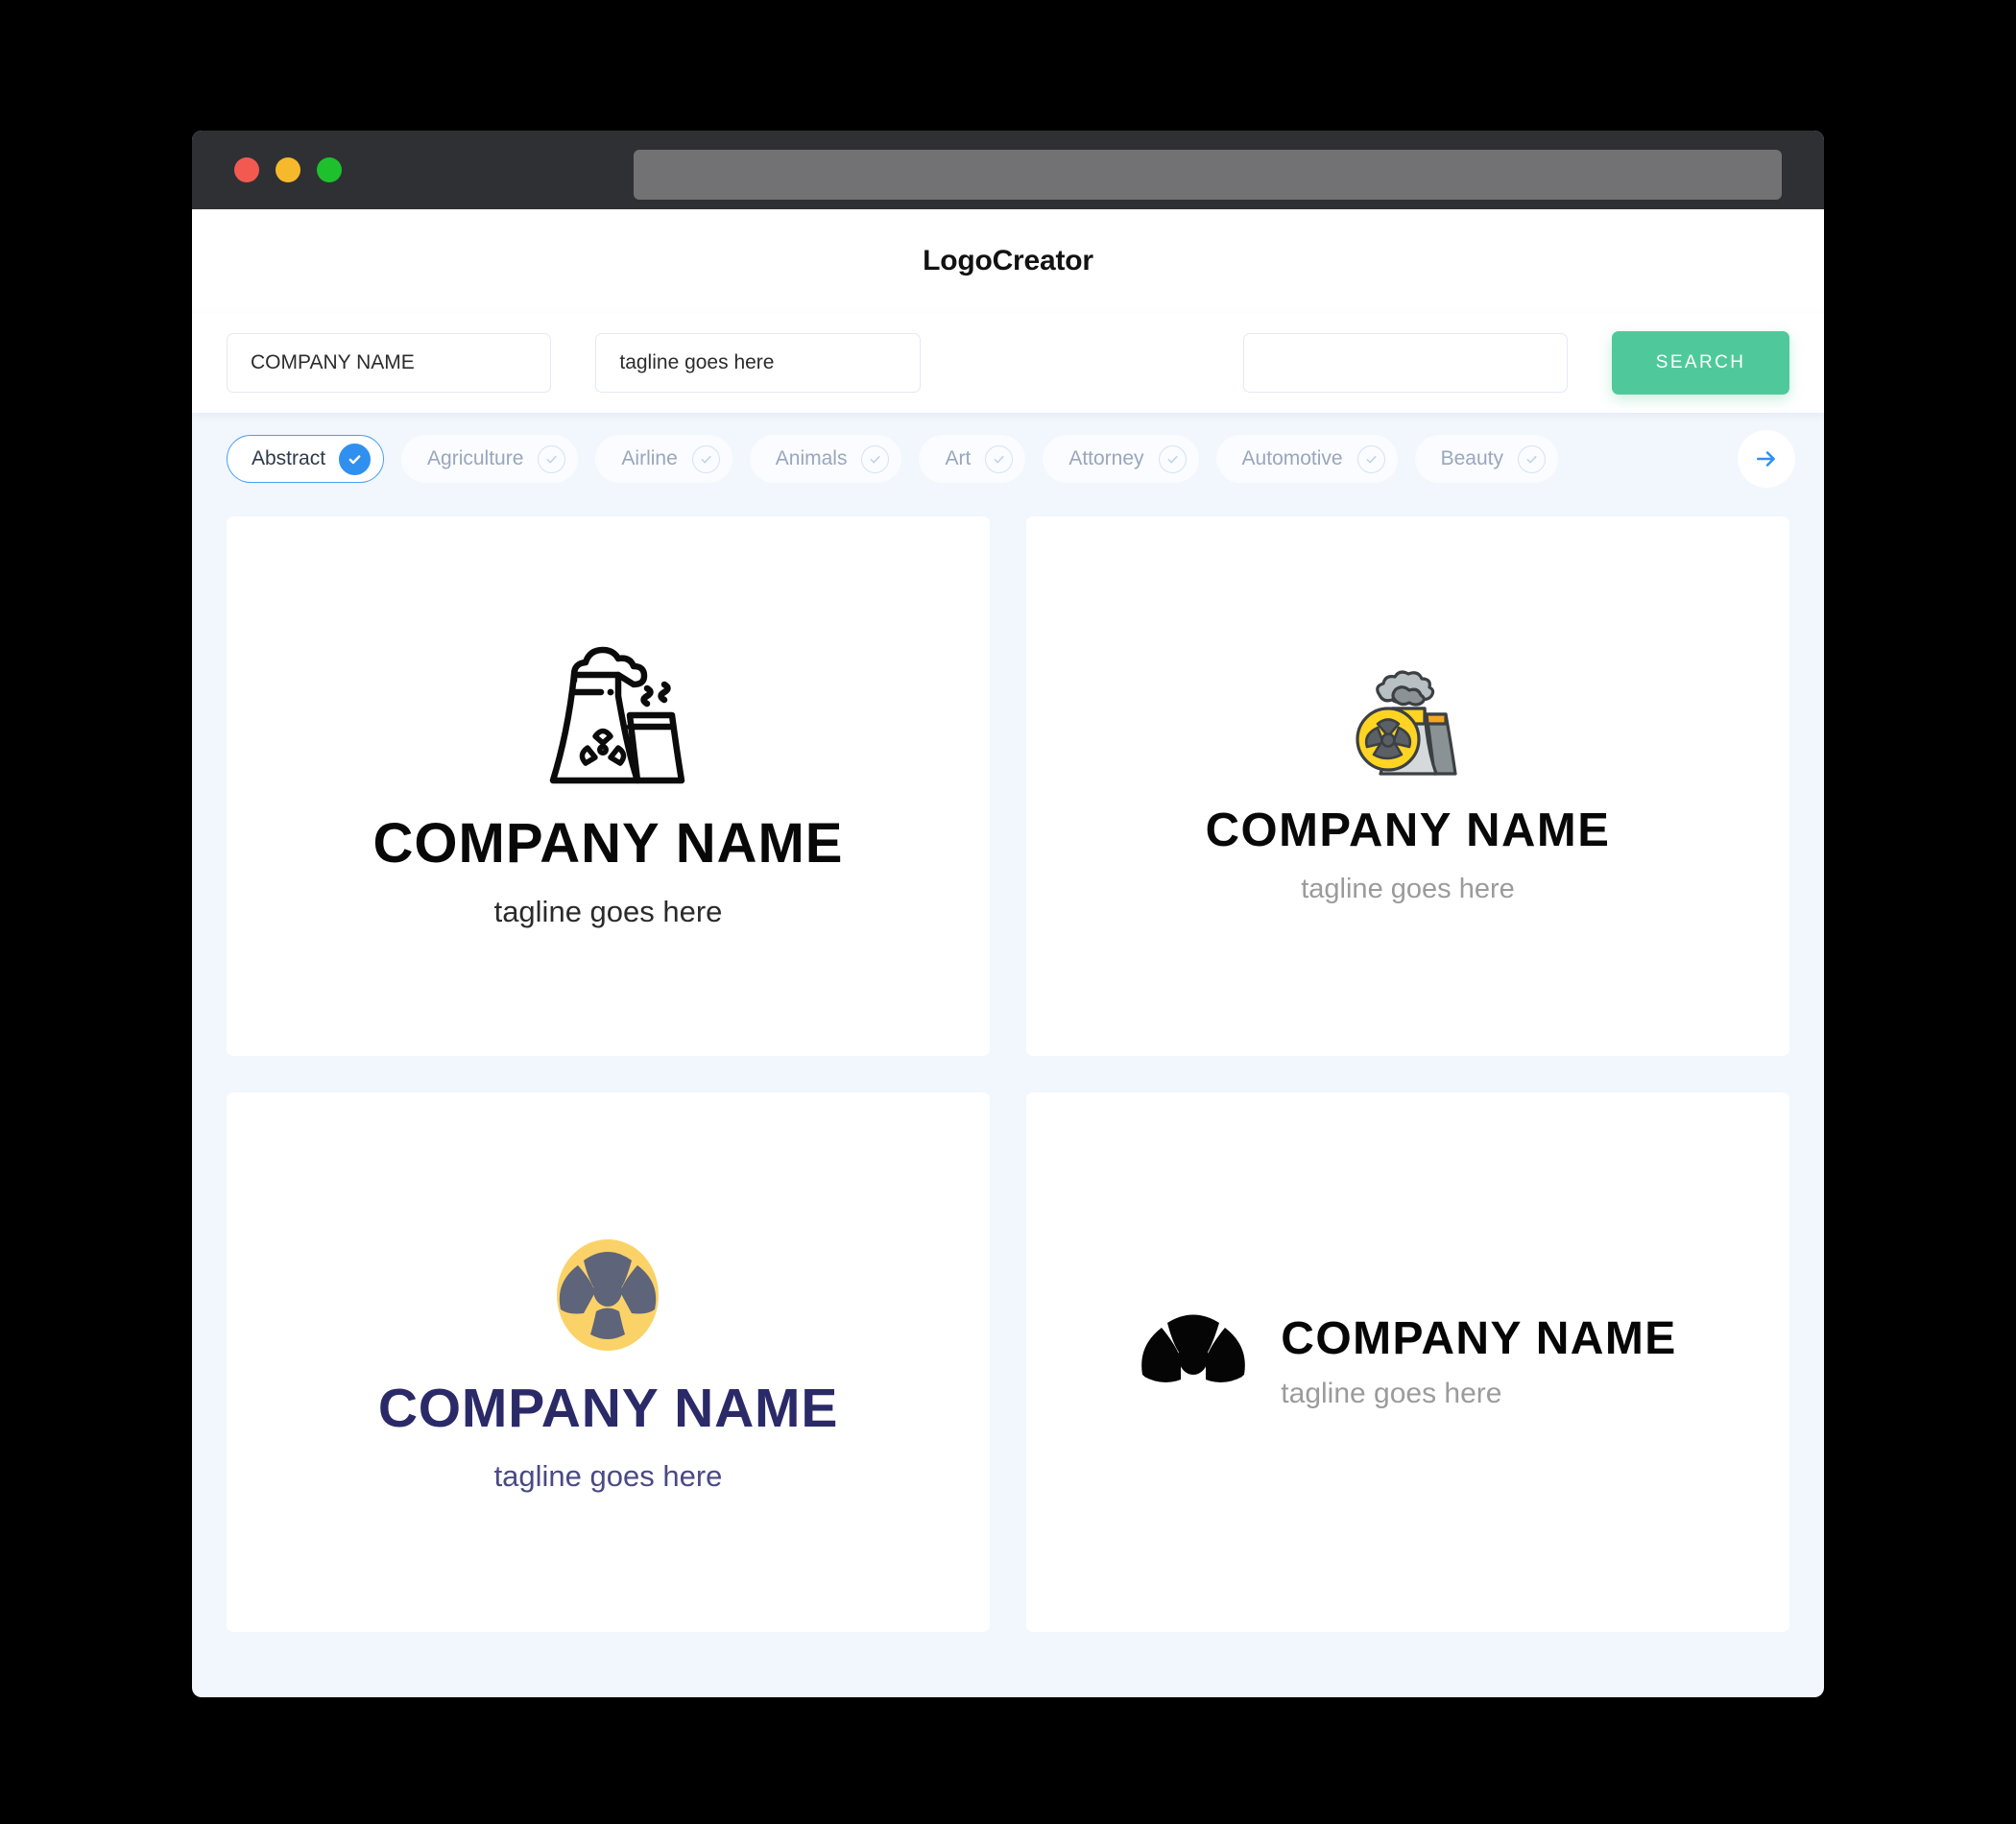 The height and width of the screenshot is (1824, 2016). I want to click on category-chip-label: Agriculture, so click(476, 458).